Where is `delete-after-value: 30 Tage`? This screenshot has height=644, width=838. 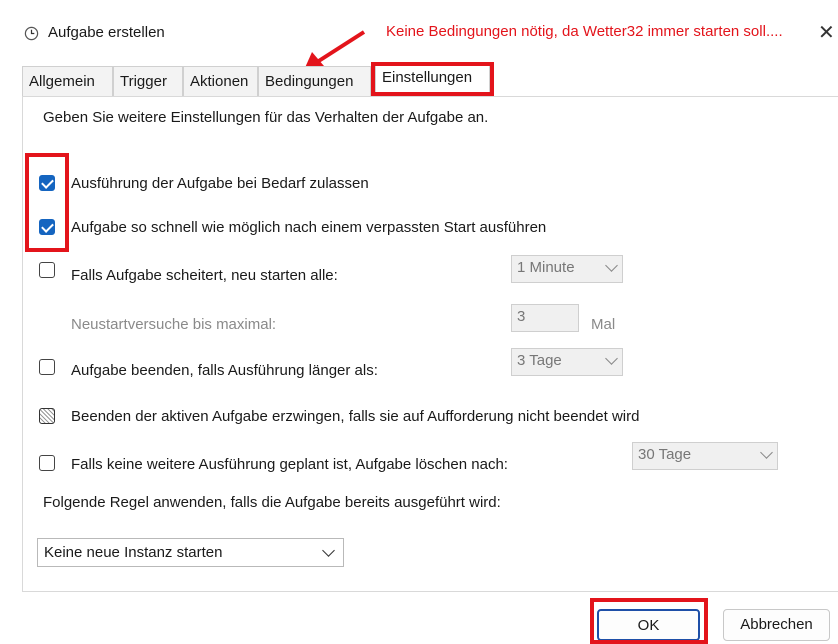 delete-after-value: 30 Tage is located at coordinates (665, 454).